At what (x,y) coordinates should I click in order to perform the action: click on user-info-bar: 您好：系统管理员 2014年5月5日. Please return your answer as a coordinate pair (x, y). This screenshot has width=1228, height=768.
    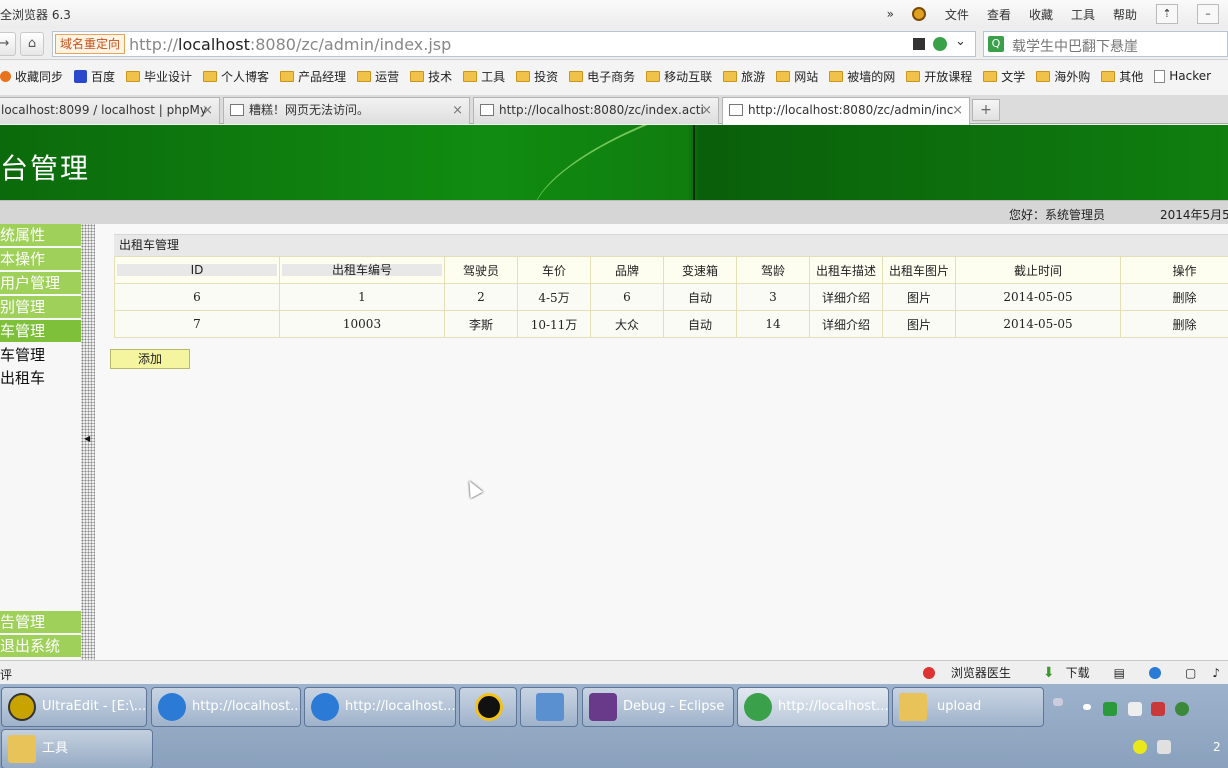
    Looking at the image, I should click on (614, 212).